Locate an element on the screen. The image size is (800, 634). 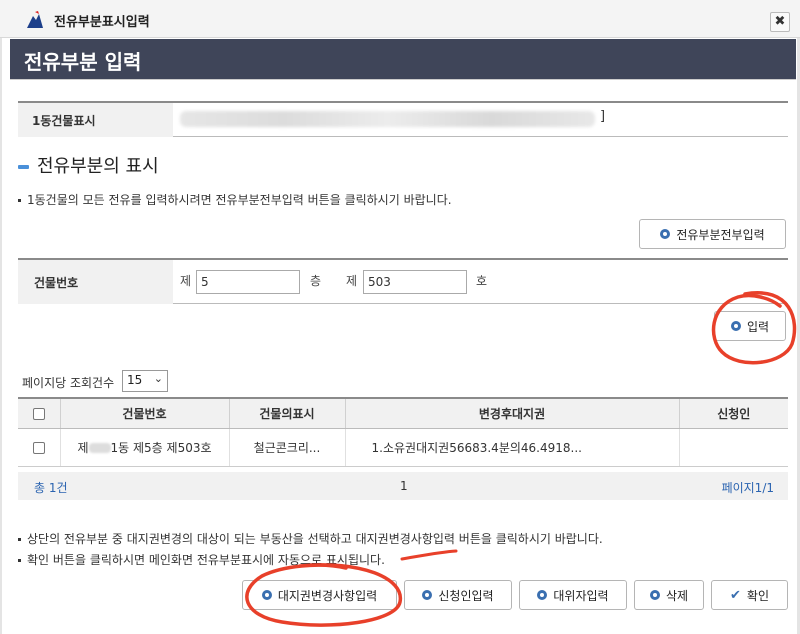
per-page-label: 페이지당 조회건수 is located at coordinates (68, 383).